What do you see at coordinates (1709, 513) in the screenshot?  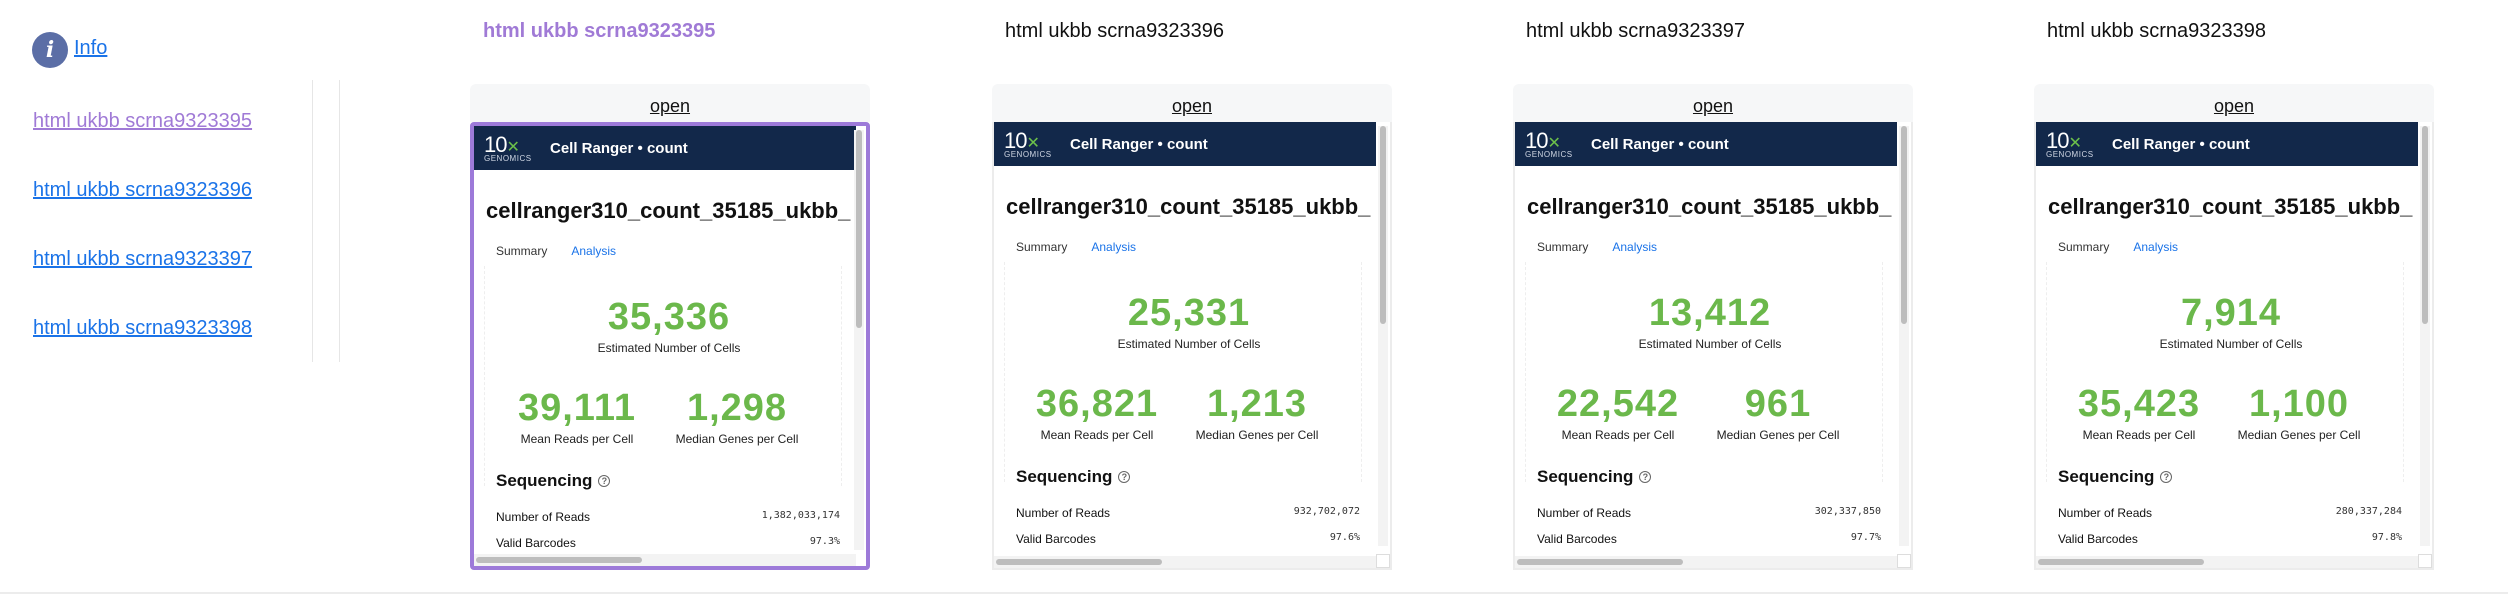 I see `table-row: Number of Reads 302,337,850` at bounding box center [1709, 513].